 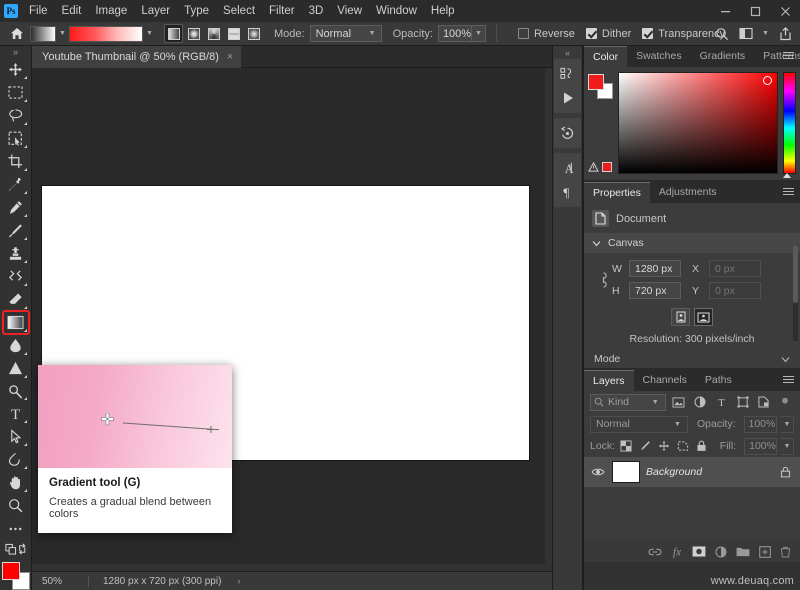 I want to click on type-tool: T, so click(x=16, y=413).